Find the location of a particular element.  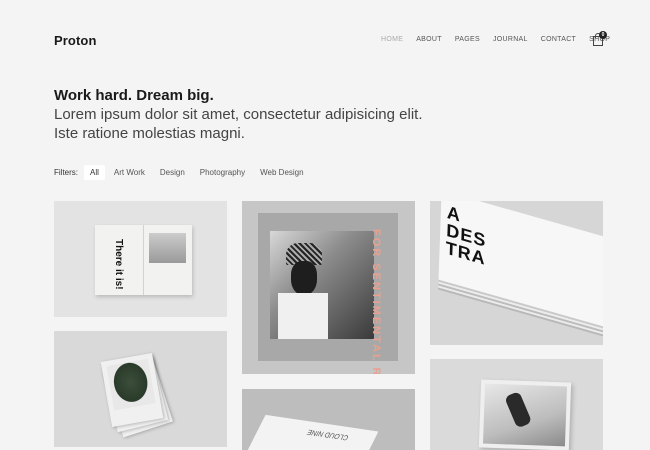

portfolio-item-business-cards: A DES TRA is located at coordinates (516, 273).